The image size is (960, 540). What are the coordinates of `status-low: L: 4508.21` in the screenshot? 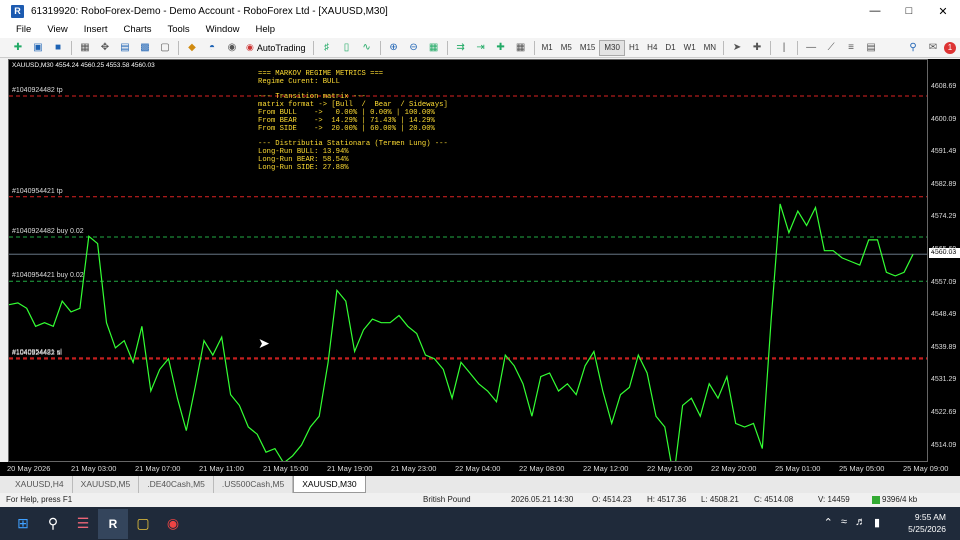 It's located at (720, 499).